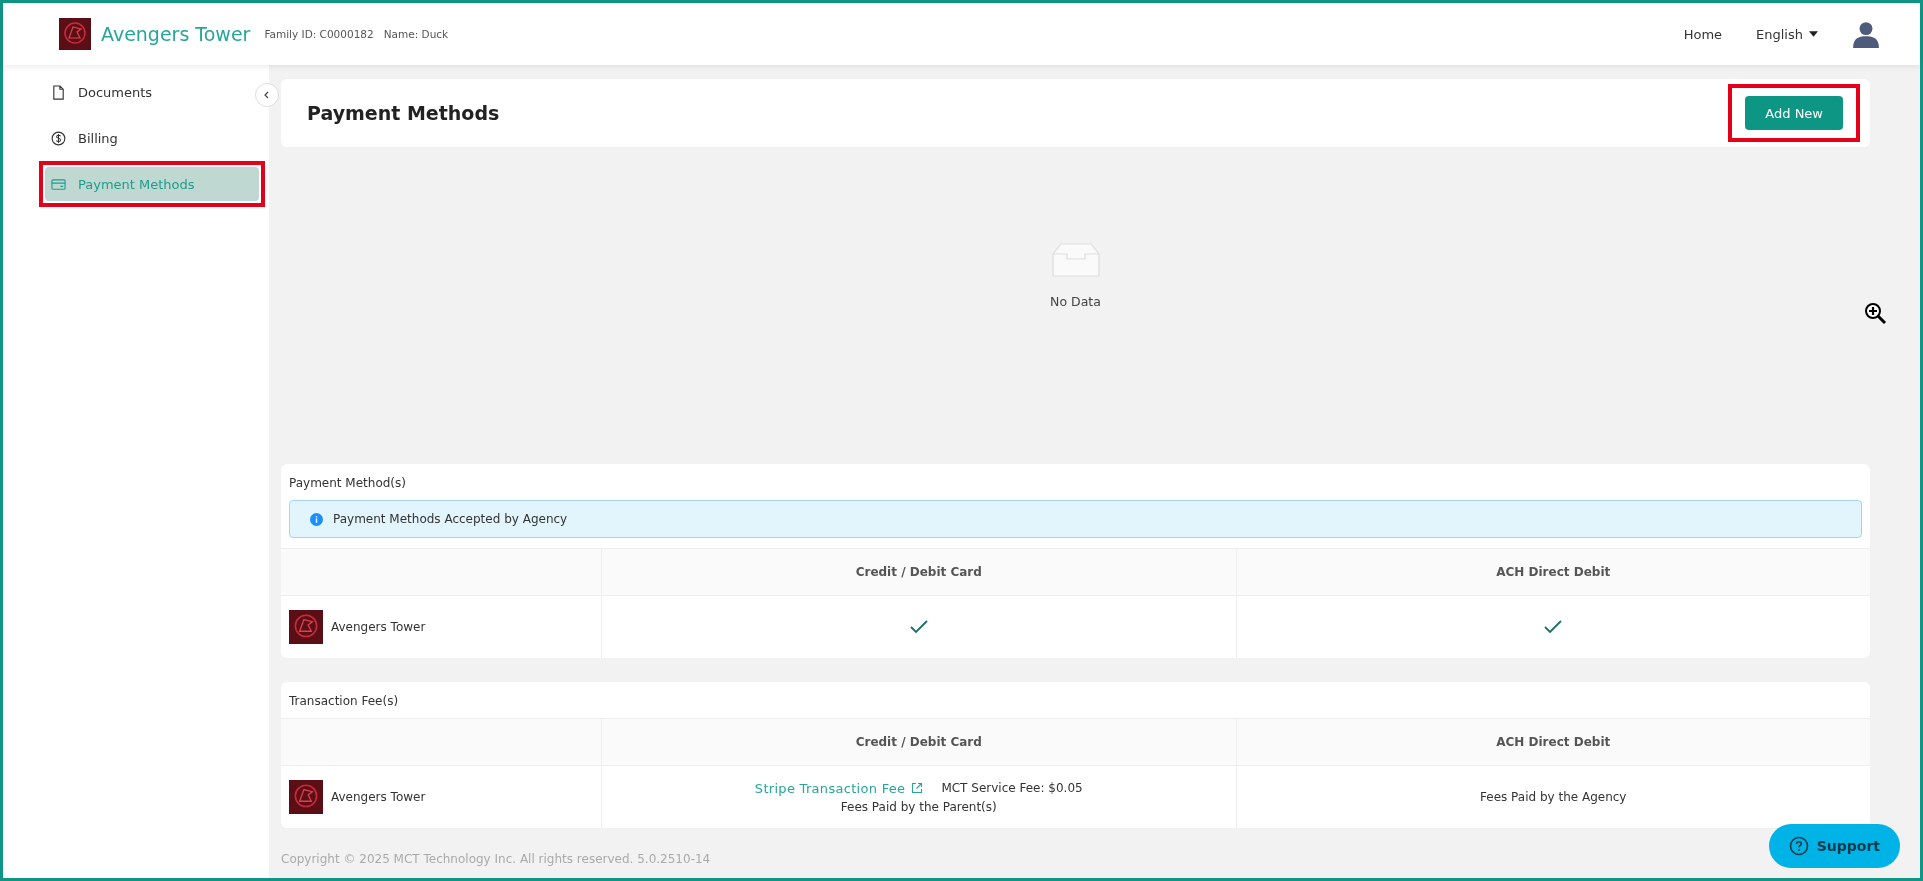 This screenshot has height=881, width=1923. Describe the element at coordinates (1703, 34) in the screenshot. I see `nav-link: Home` at that location.